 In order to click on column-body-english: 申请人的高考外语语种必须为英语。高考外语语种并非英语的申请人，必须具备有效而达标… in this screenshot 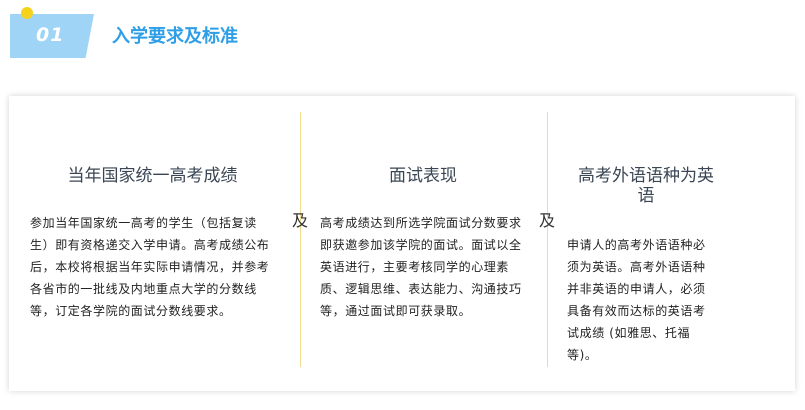, I will do `click(636, 300)`.